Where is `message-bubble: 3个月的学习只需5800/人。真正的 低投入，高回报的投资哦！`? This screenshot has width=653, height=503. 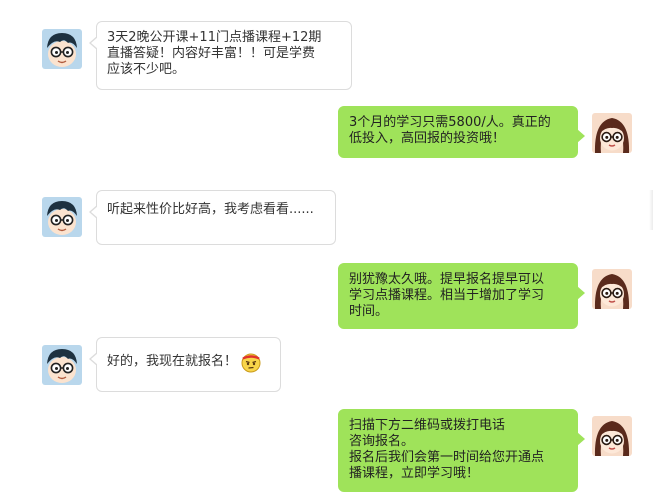 message-bubble: 3个月的学习只需5800/人。真正的 低投入，高回报的投资哦！ is located at coordinates (461, 132).